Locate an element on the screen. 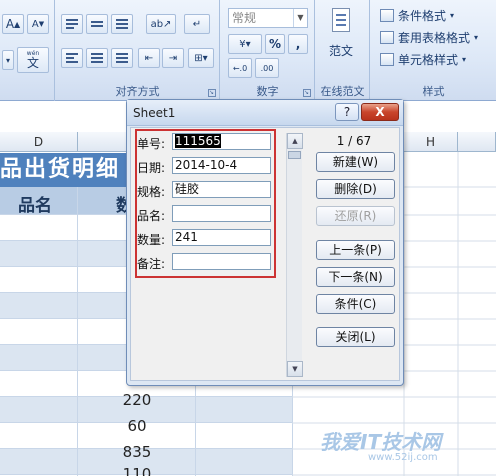 This screenshot has width=496, height=476. align-left-button is located at coordinates (72, 58).